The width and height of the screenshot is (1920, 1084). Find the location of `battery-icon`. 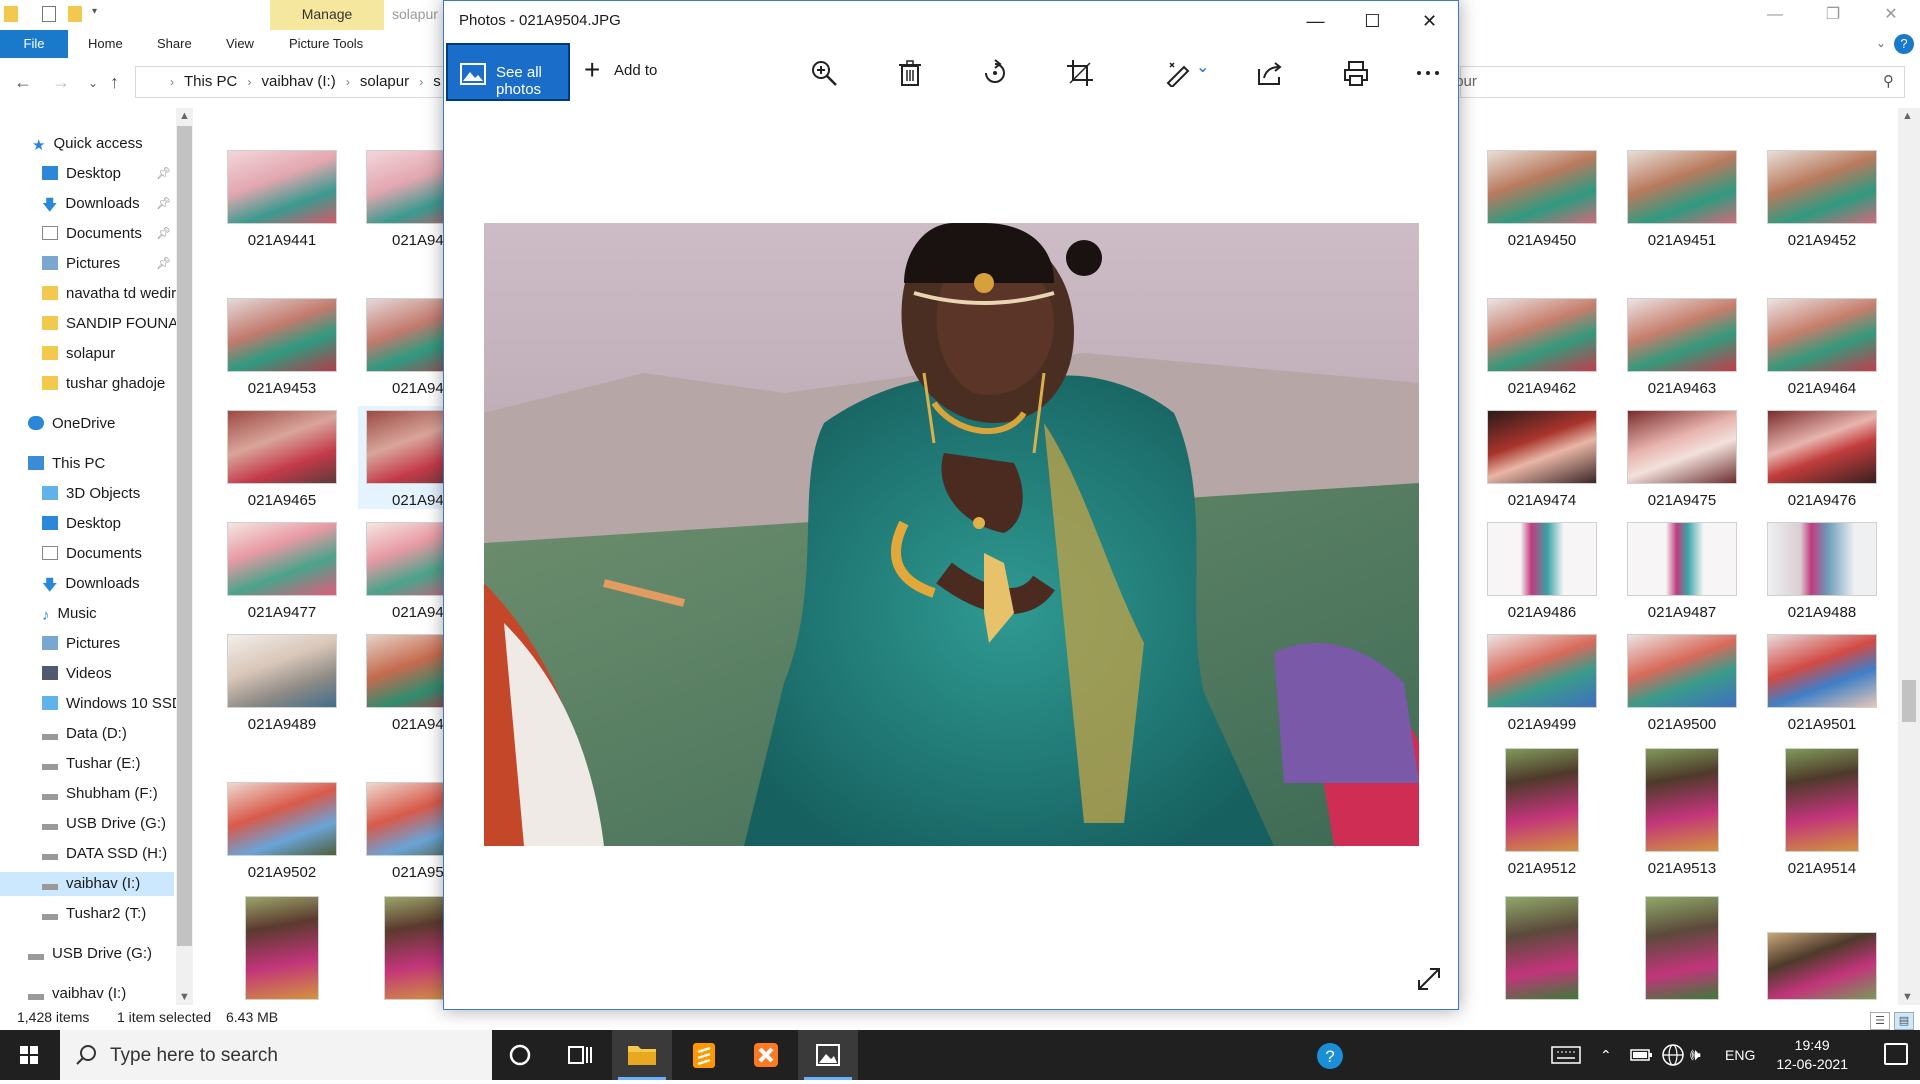

battery-icon is located at coordinates (1641, 1055).